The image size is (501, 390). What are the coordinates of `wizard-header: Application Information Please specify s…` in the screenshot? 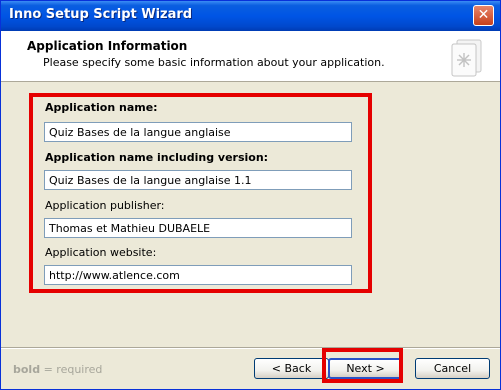 It's located at (250, 56).